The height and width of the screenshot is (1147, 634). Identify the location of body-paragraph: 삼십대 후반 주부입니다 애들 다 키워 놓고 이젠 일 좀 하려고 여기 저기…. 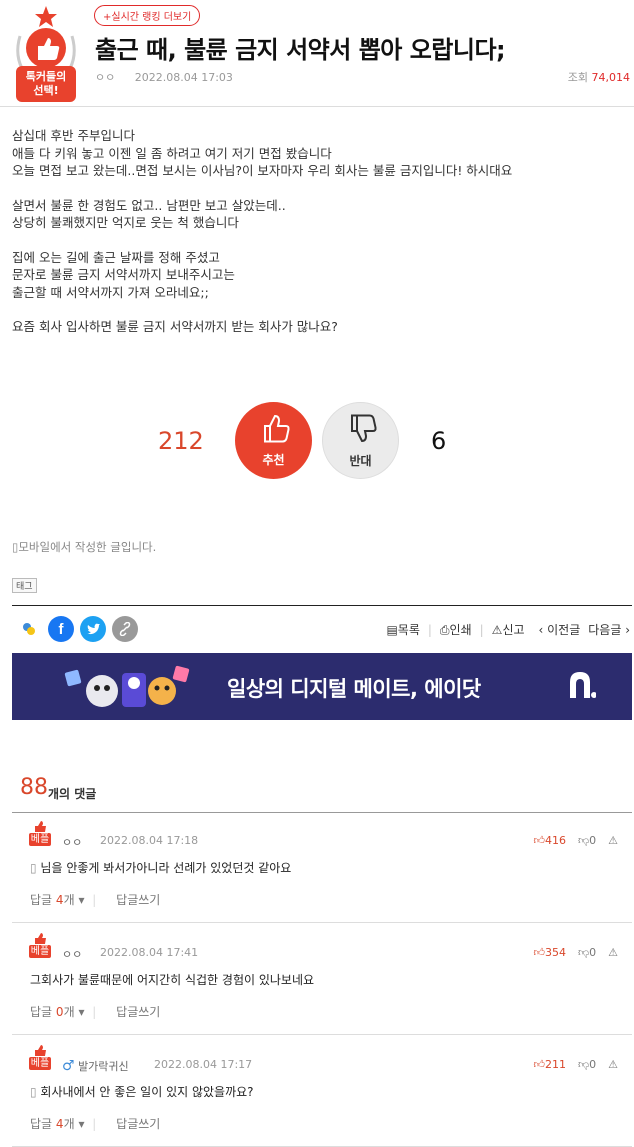
(262, 153).